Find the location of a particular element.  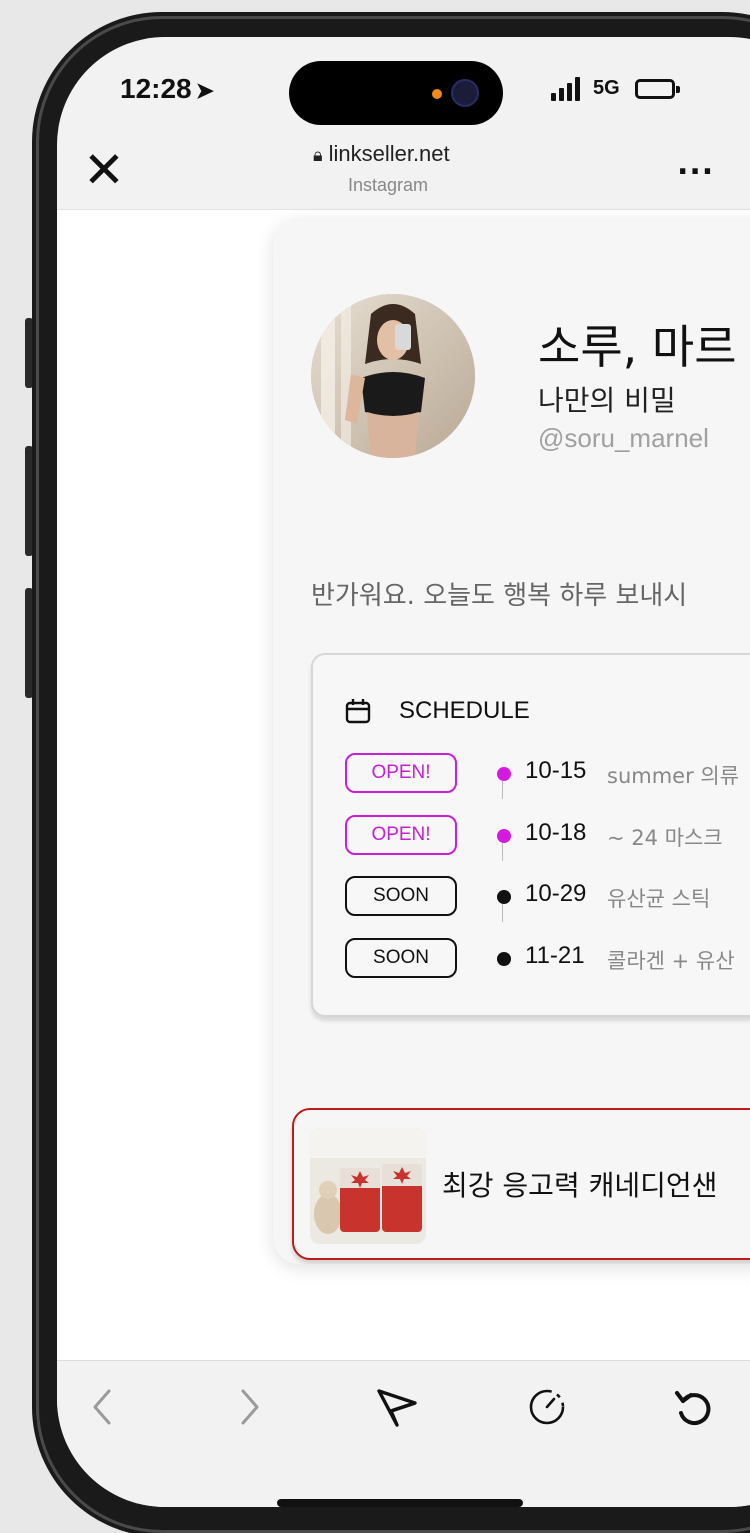

share-icon is located at coordinates (397, 1407).